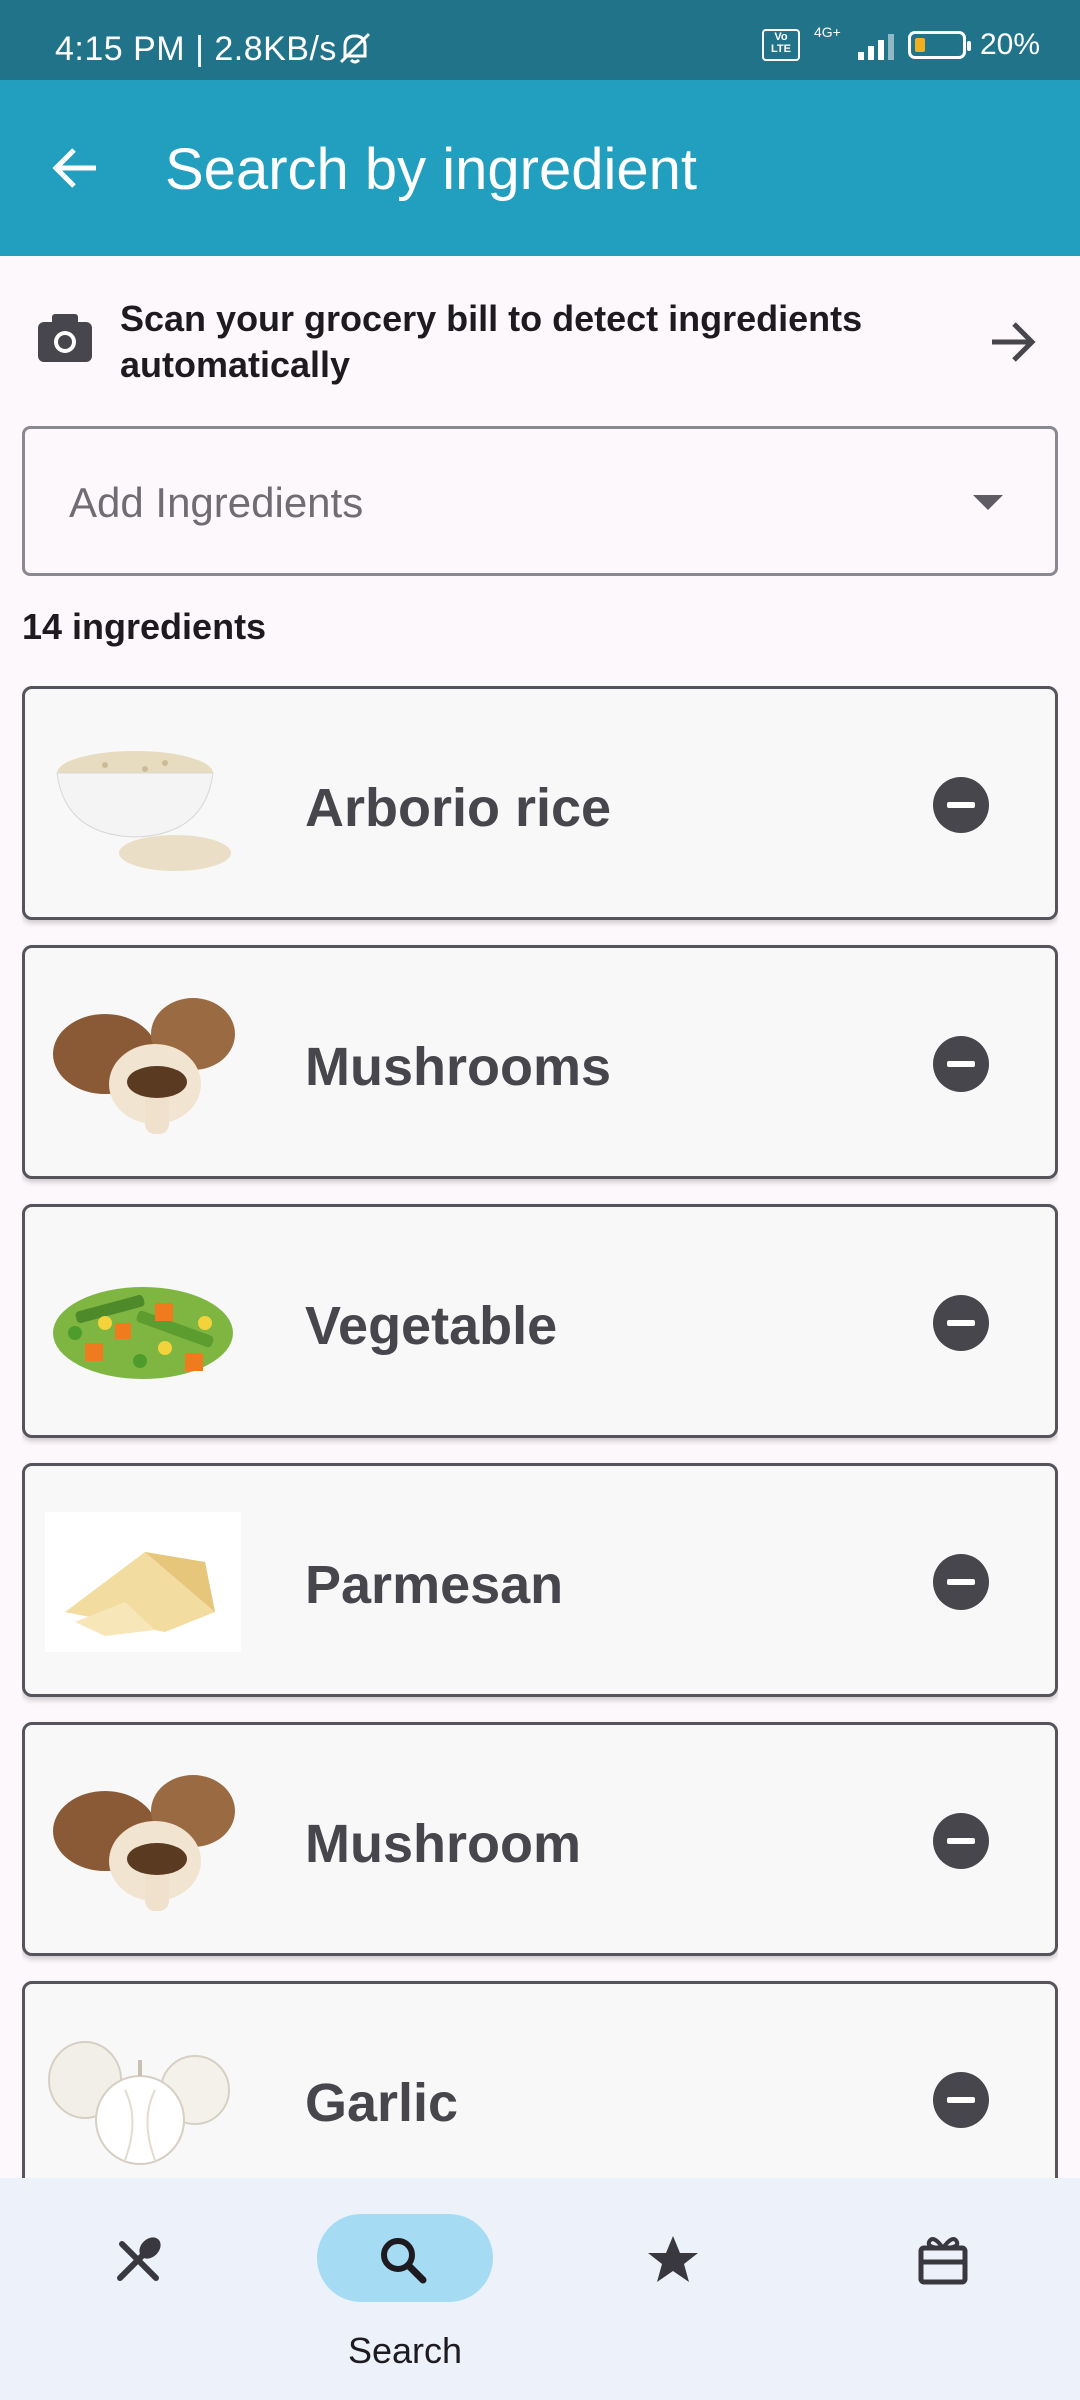 This screenshot has width=1080, height=2400. I want to click on ingredient-name: Mushroom, so click(443, 1844).